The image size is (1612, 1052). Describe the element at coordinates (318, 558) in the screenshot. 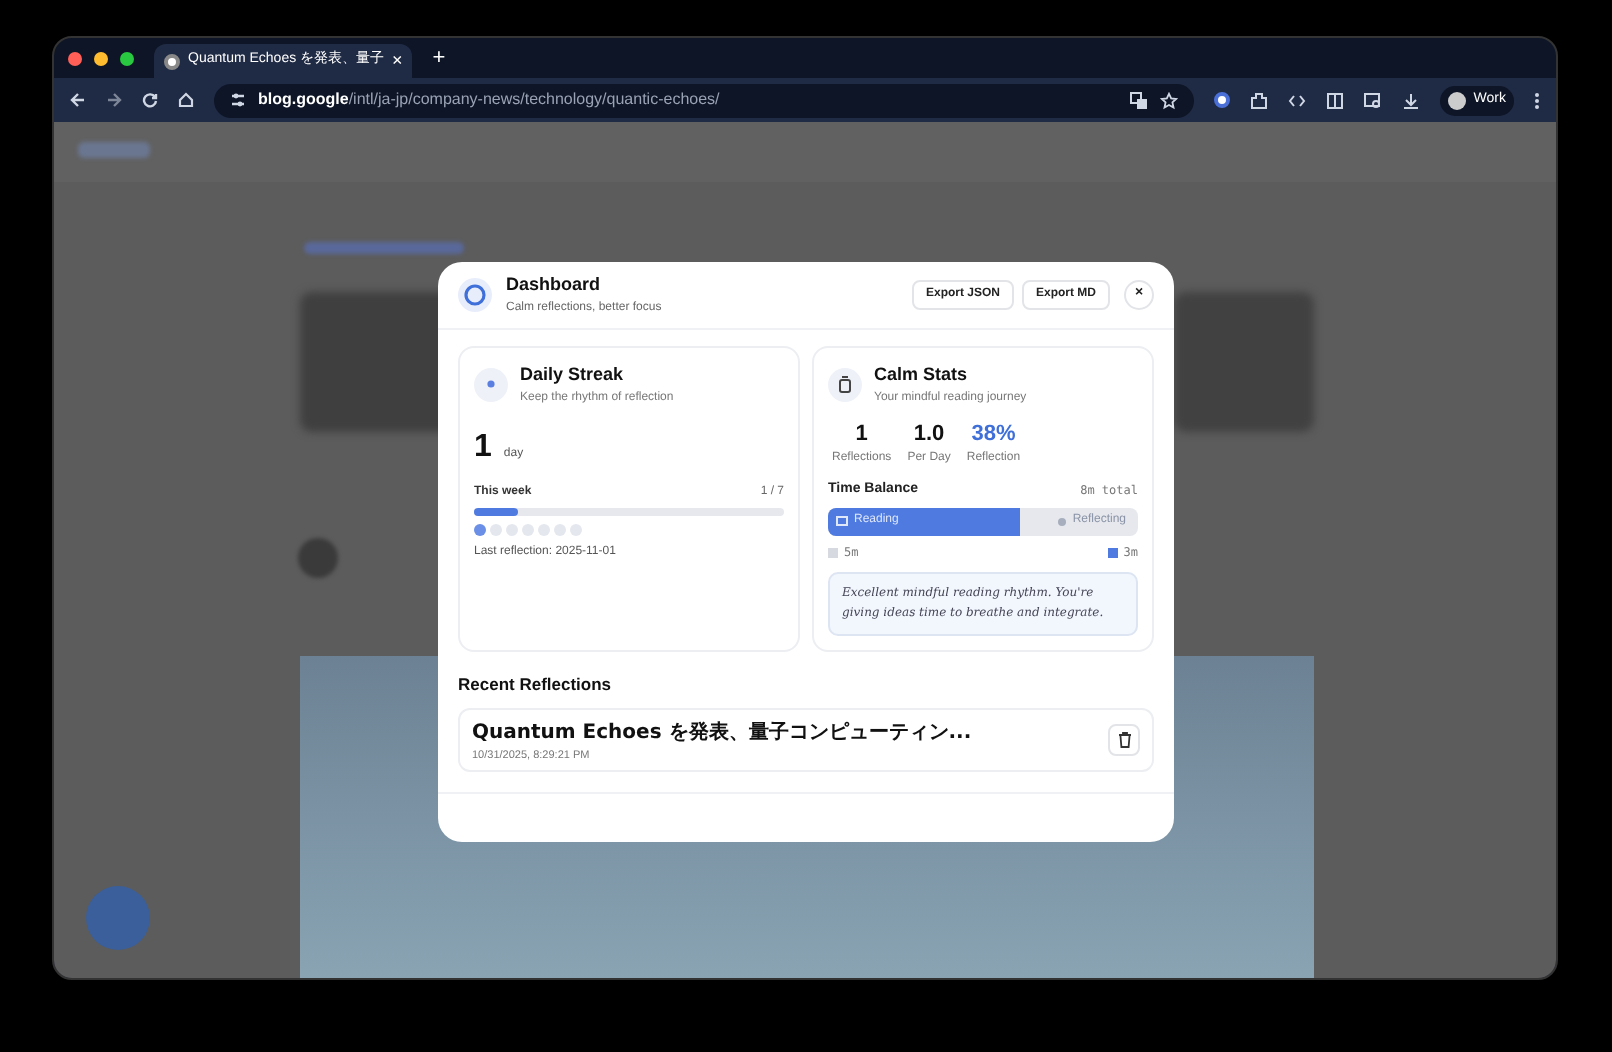

I see `blurred-avatar` at that location.